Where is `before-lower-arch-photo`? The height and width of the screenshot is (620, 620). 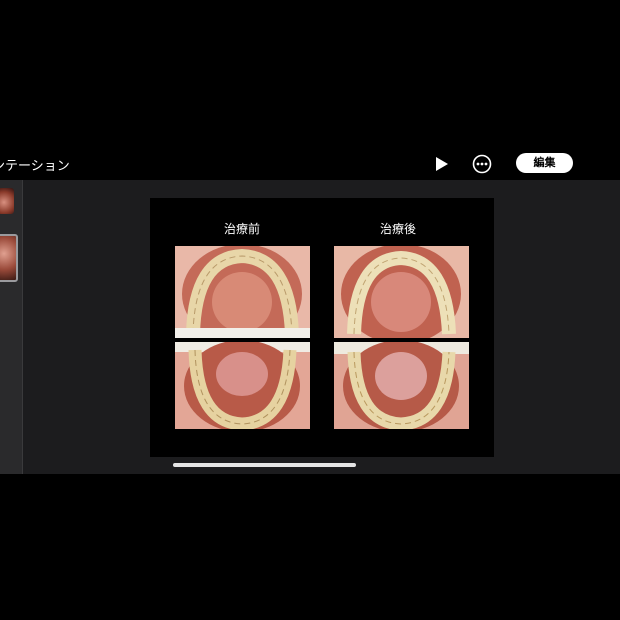
before-lower-arch-photo is located at coordinates (242, 385).